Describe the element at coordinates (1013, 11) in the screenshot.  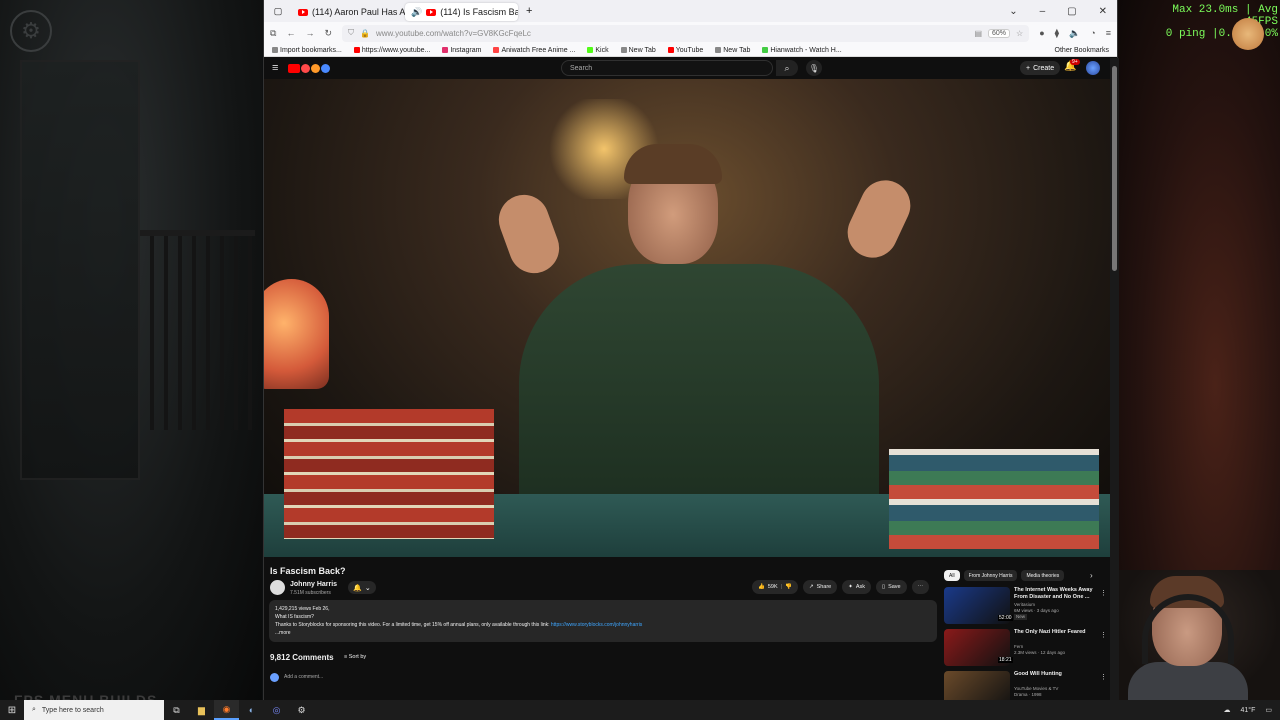
I see `chevron-down-icon: ⌄` at that location.